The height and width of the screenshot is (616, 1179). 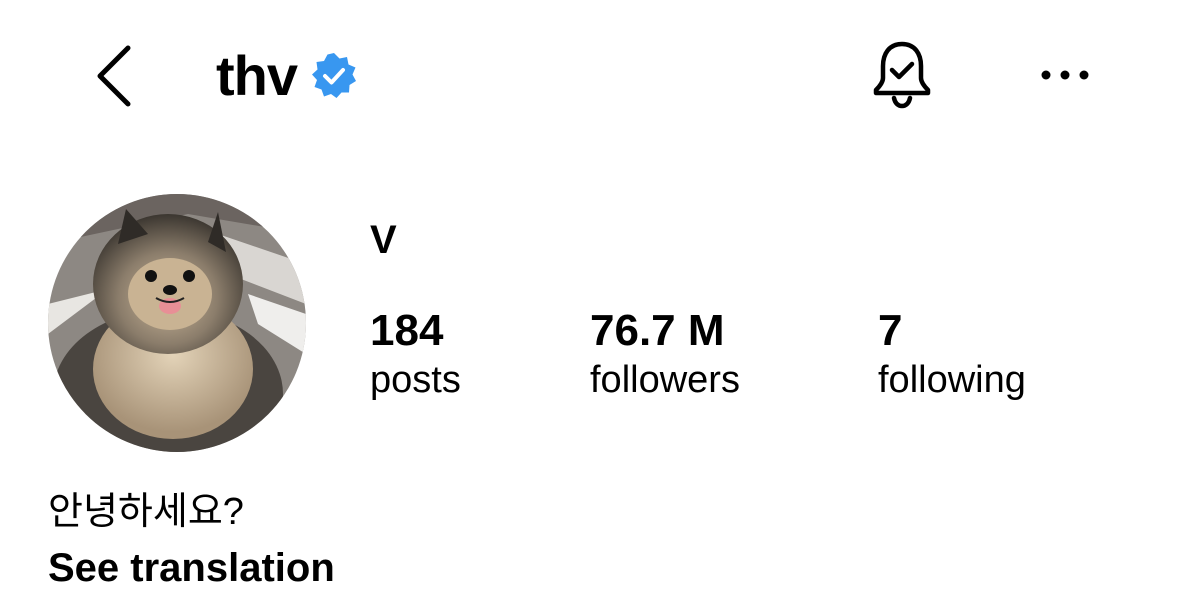 What do you see at coordinates (952, 355) in the screenshot?
I see `stat-following: 7 following` at bounding box center [952, 355].